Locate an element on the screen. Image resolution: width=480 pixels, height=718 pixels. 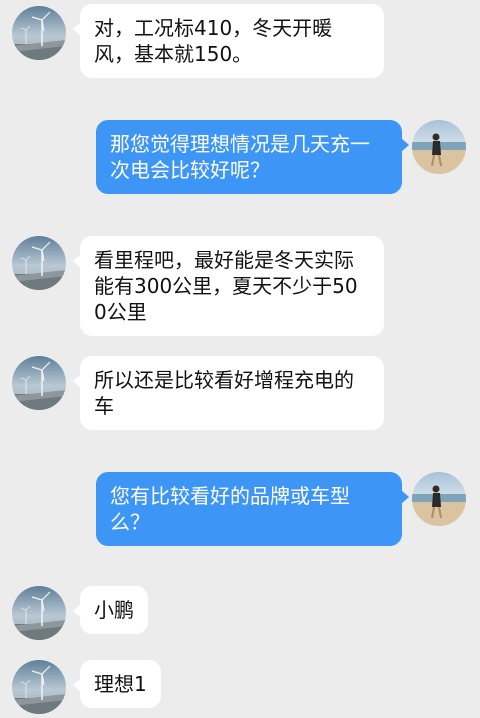
message-bubble: 对，工况标410，冬天开暖风，基本就150。 is located at coordinates (228, 41).